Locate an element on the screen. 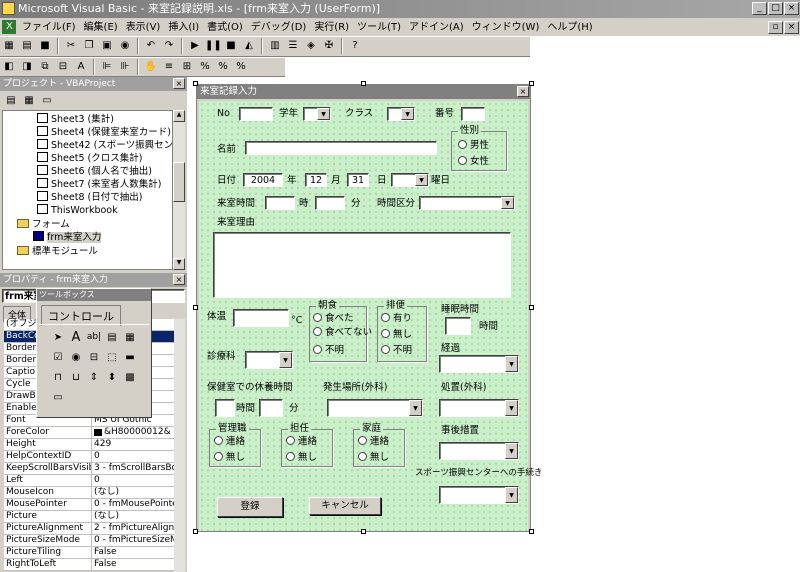 The width and height of the screenshot is (800, 572). excel-icon: X is located at coordinates (9, 27).